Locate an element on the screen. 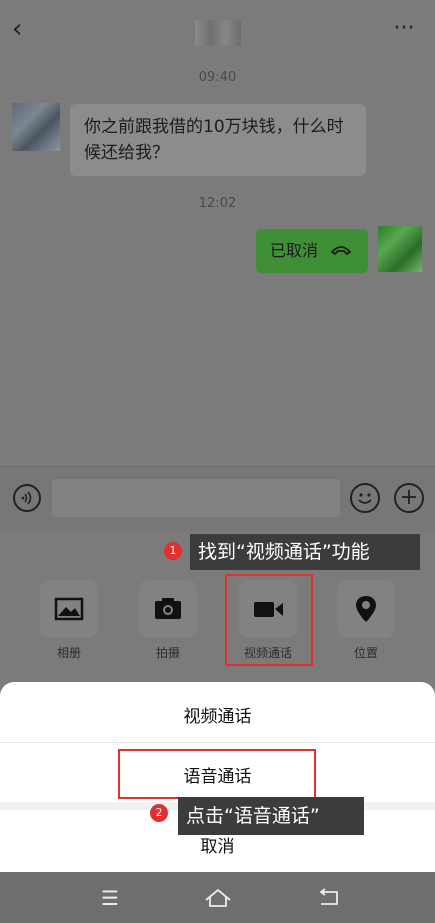 Image resolution: width=435 pixels, height=923 pixels. chat-input-bar: + is located at coordinates (217, 498).